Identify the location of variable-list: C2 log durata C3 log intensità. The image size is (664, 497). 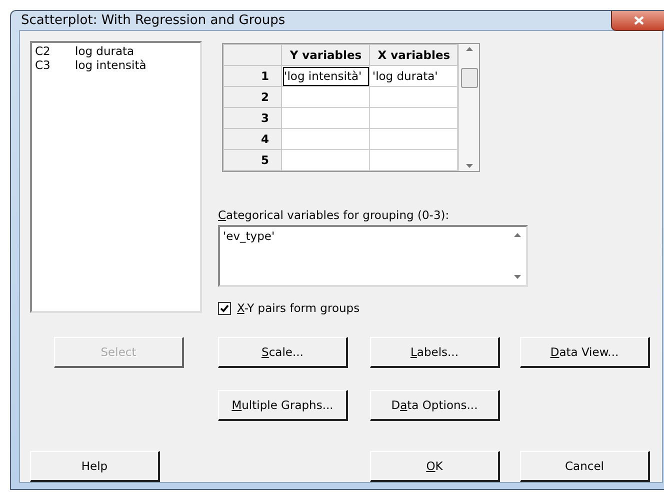
(116, 177).